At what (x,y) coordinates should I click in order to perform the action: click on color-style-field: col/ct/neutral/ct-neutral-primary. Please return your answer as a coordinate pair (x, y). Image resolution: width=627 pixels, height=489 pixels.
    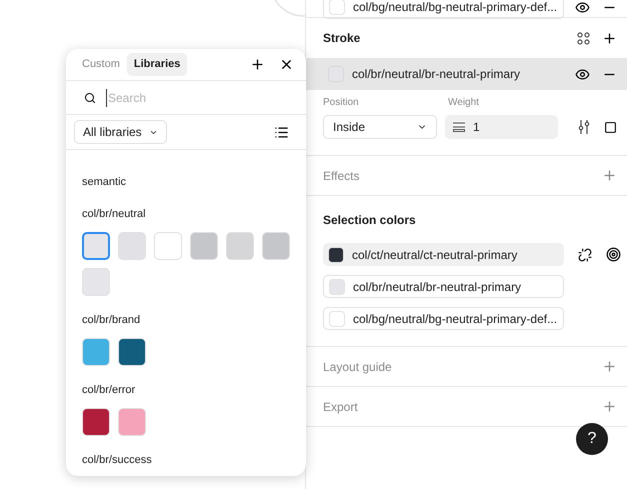
    Looking at the image, I should click on (443, 254).